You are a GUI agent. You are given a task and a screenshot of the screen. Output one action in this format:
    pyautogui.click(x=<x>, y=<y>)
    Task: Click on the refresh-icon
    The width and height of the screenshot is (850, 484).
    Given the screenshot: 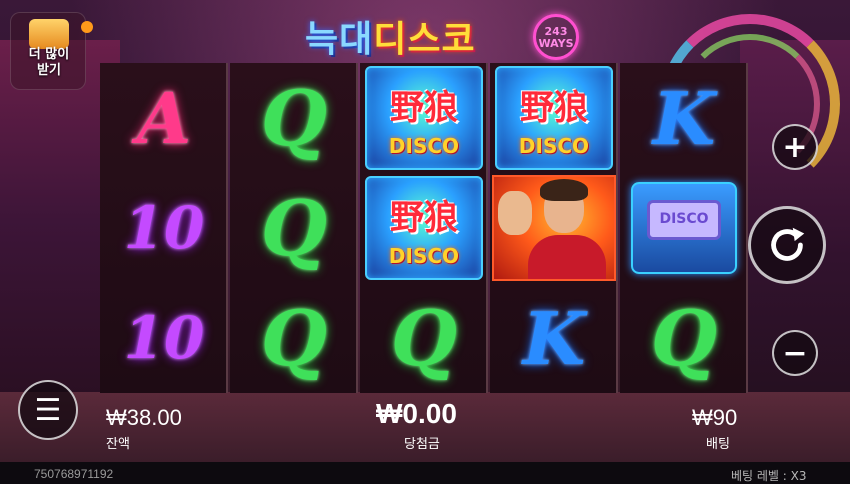 What is the action you would take?
    pyautogui.click(x=788, y=244)
    